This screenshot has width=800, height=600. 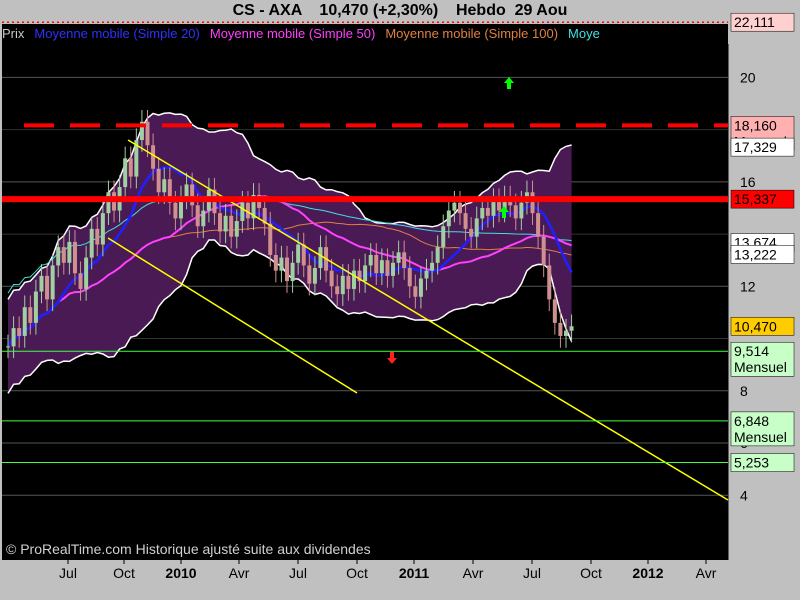 What do you see at coordinates (180, 573) in the screenshot?
I see `x-tick-label: 2010` at bounding box center [180, 573].